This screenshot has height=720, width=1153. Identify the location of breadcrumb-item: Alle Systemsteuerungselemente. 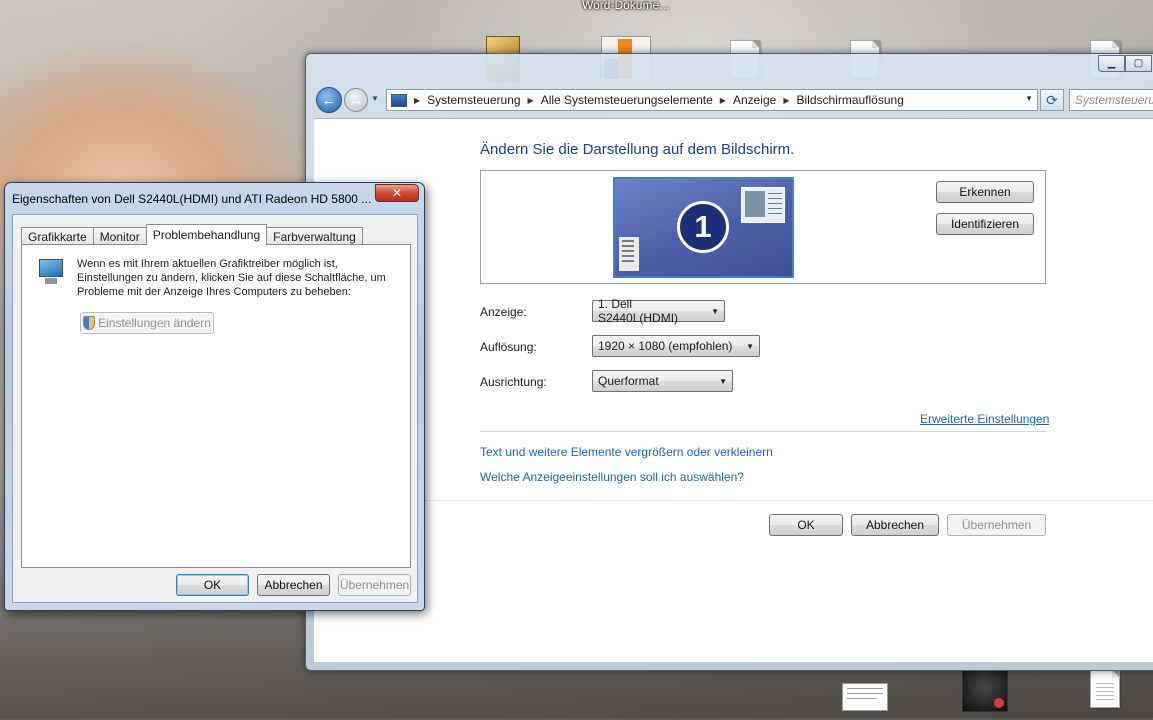
(627, 100).